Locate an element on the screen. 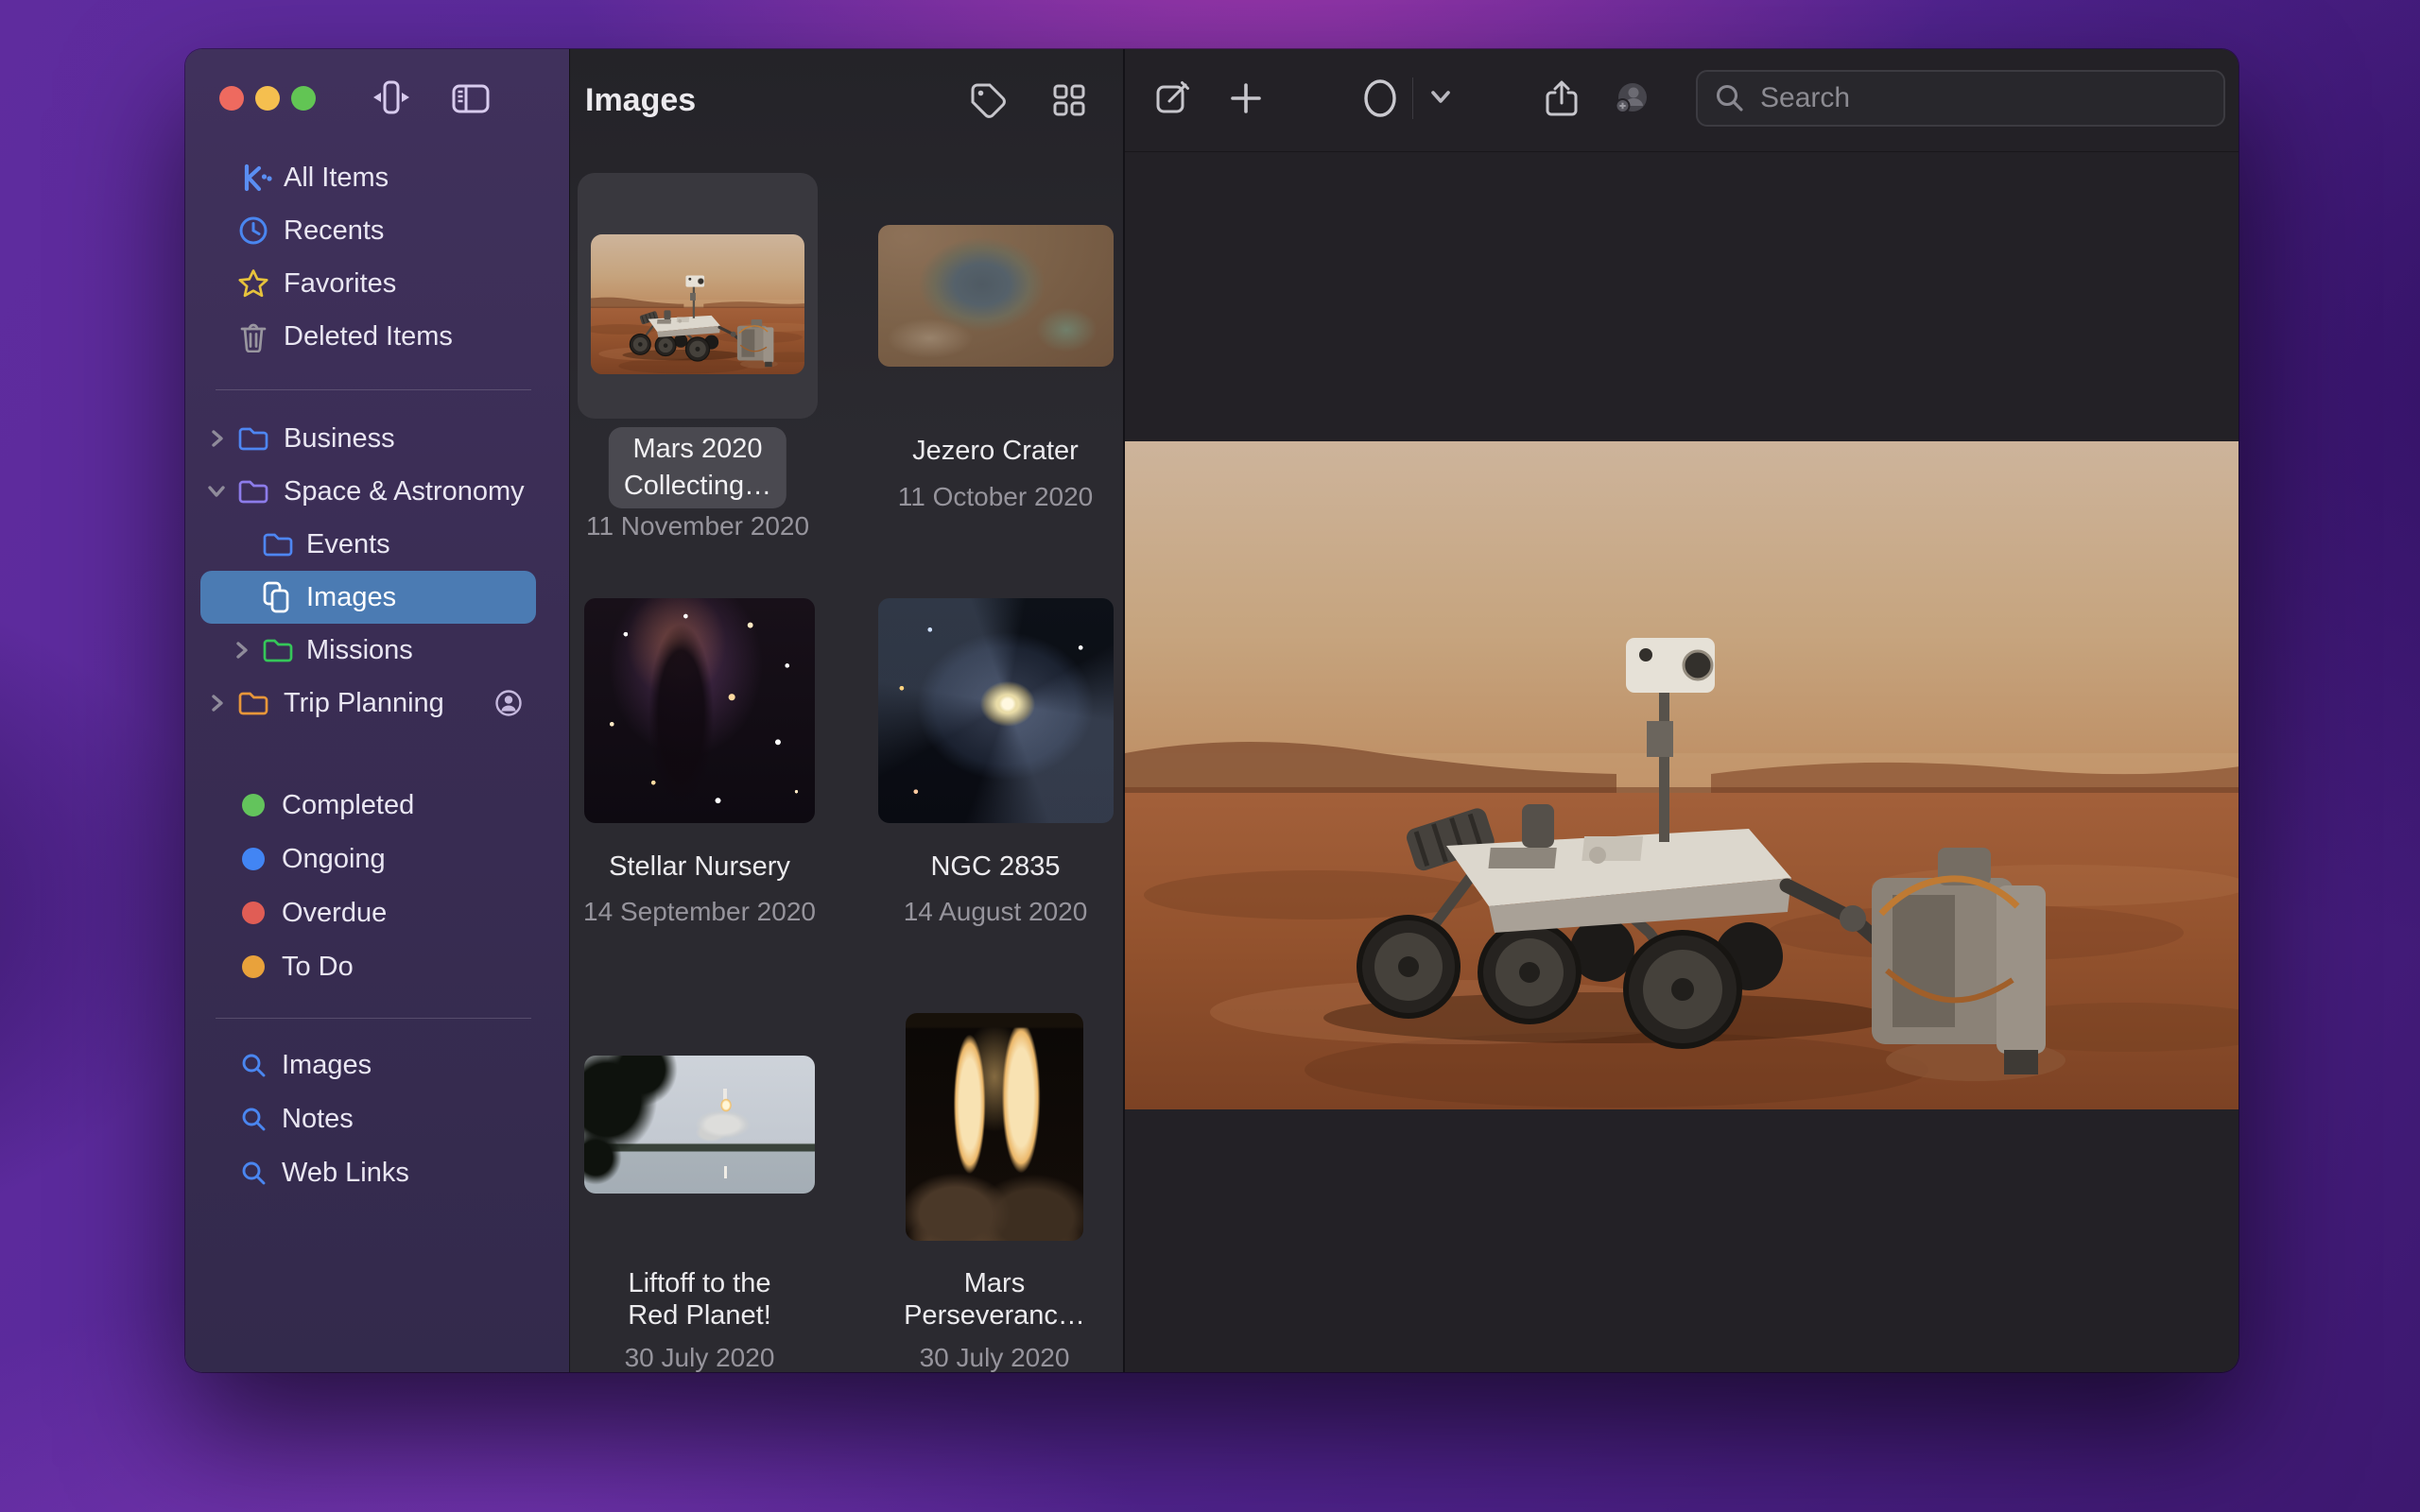  sidebar-status-ongoing: Ongoing is located at coordinates (377, 859).